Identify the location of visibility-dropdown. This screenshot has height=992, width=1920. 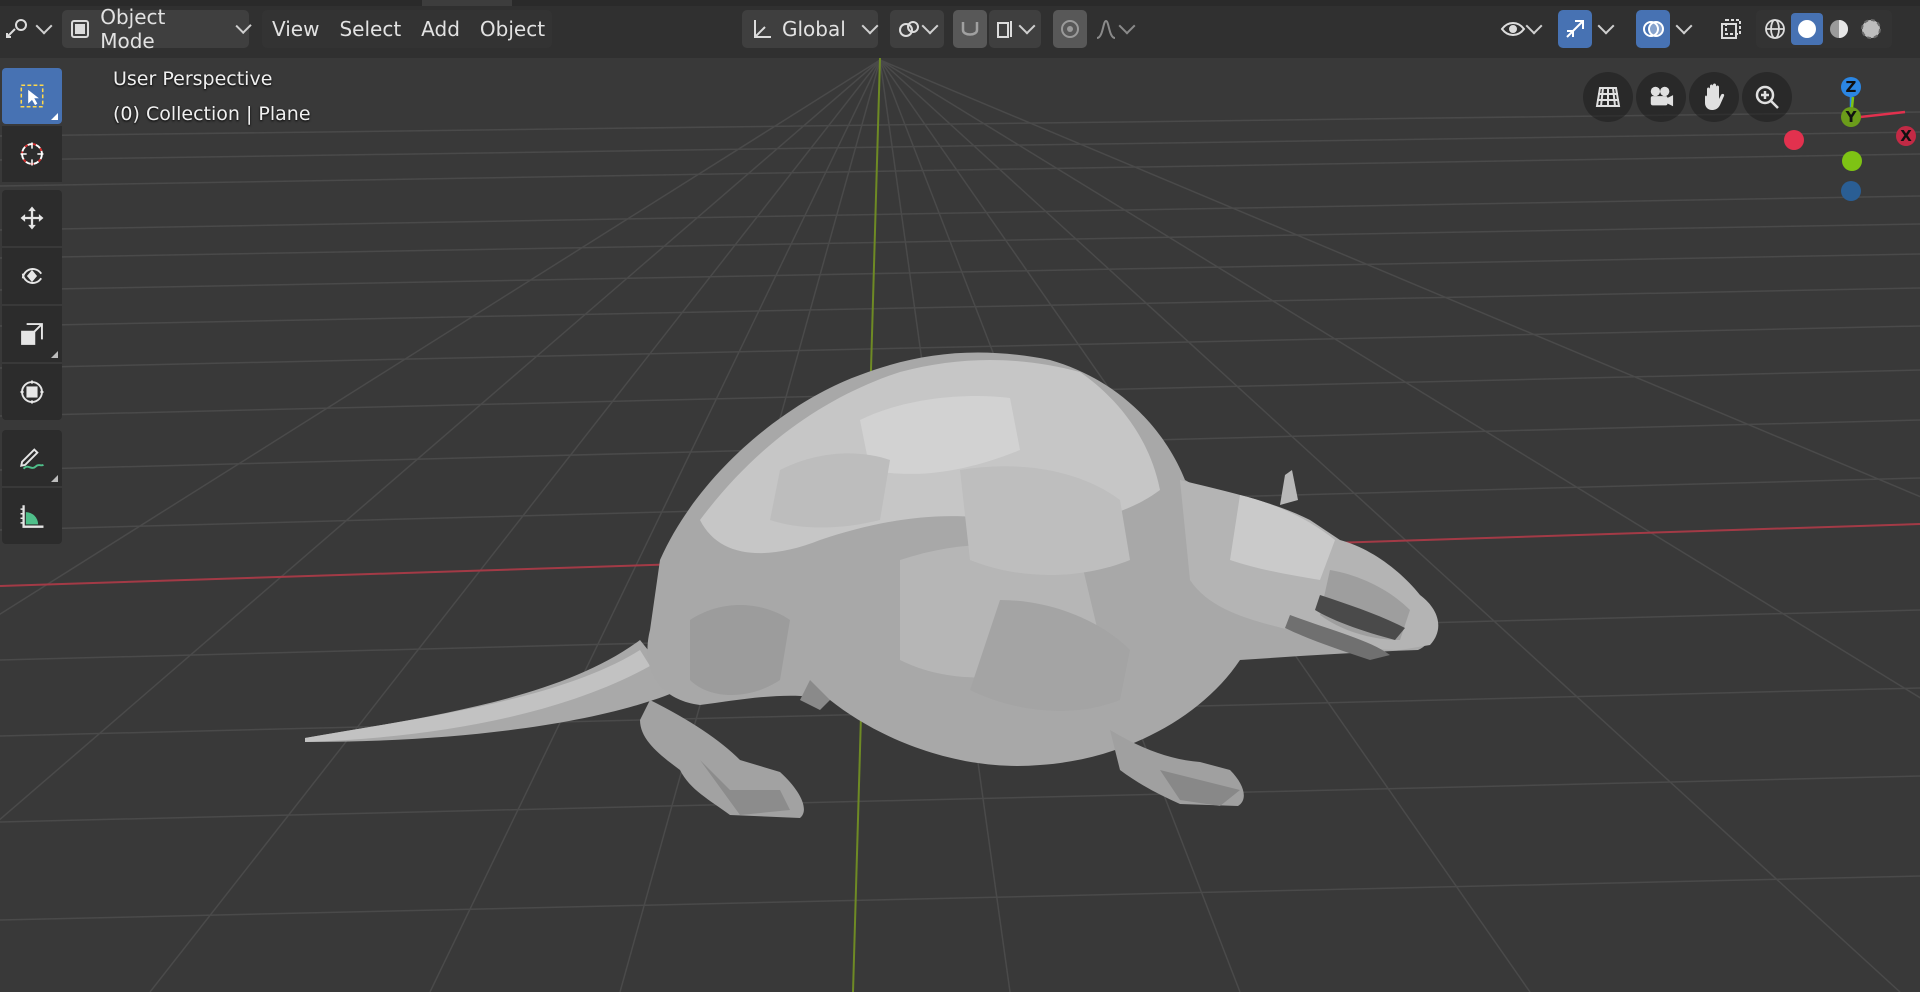
(1522, 29).